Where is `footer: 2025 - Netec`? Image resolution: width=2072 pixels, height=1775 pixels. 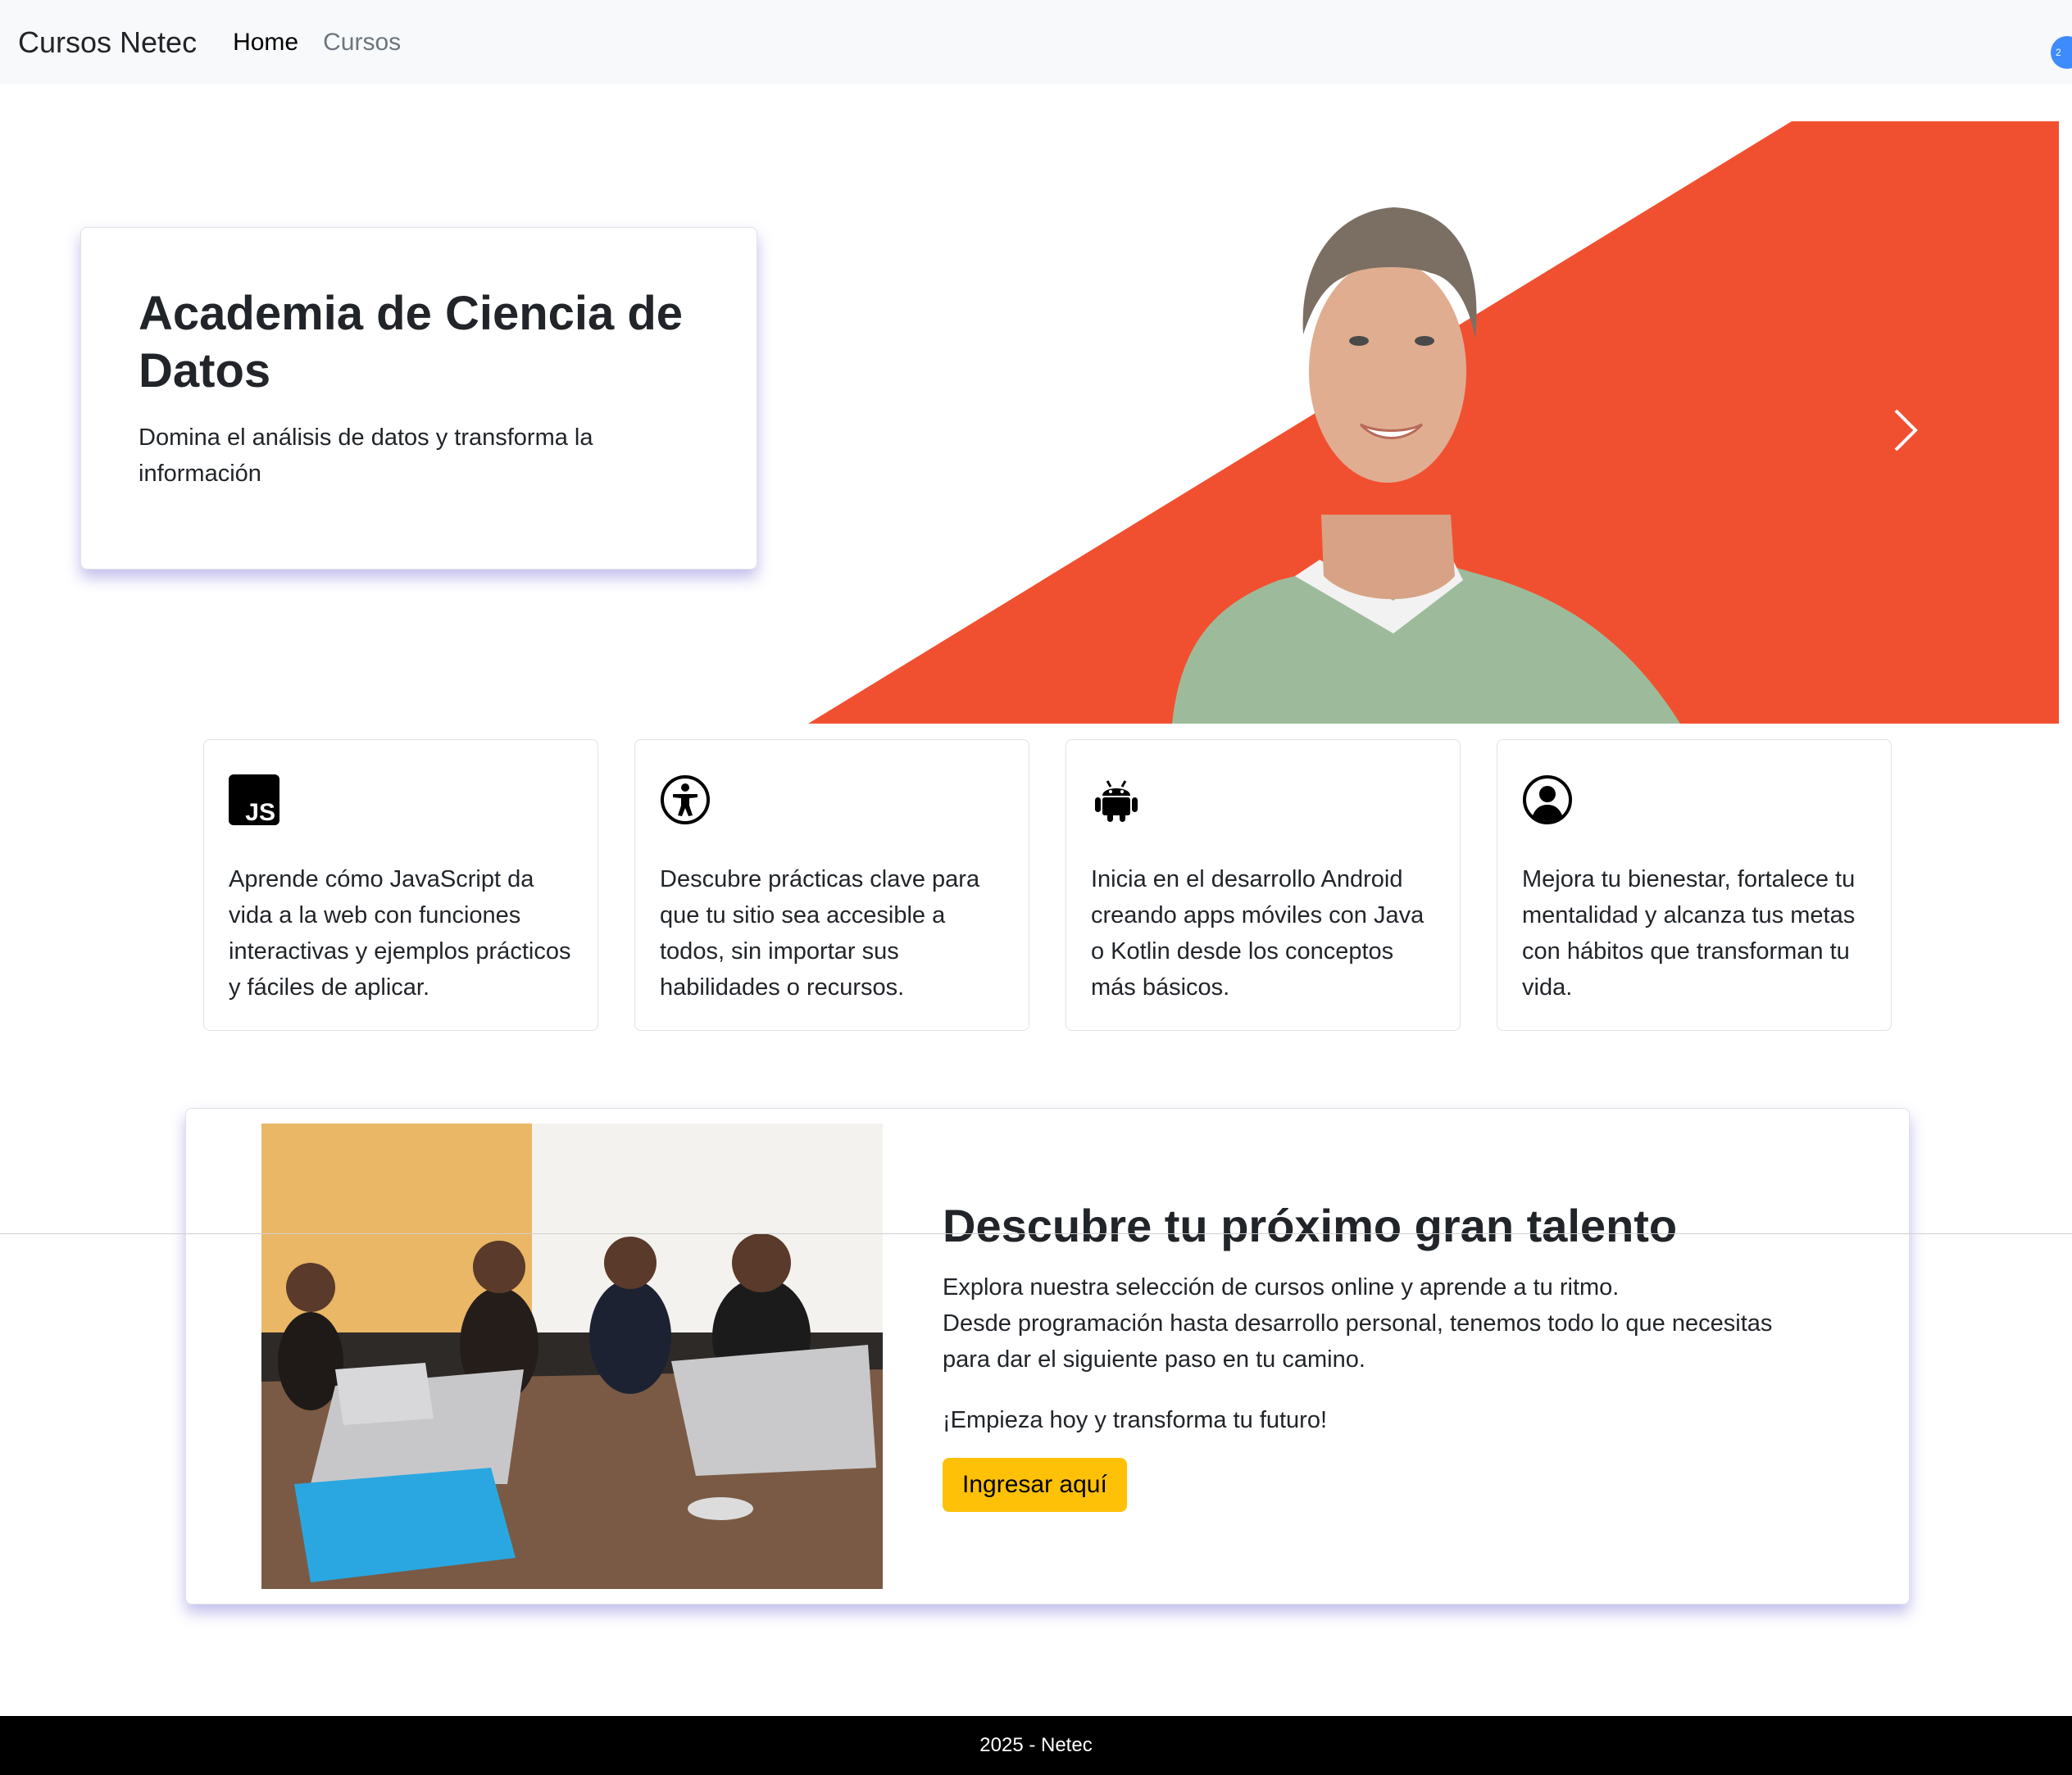 footer: 2025 - Netec is located at coordinates (1036, 1745).